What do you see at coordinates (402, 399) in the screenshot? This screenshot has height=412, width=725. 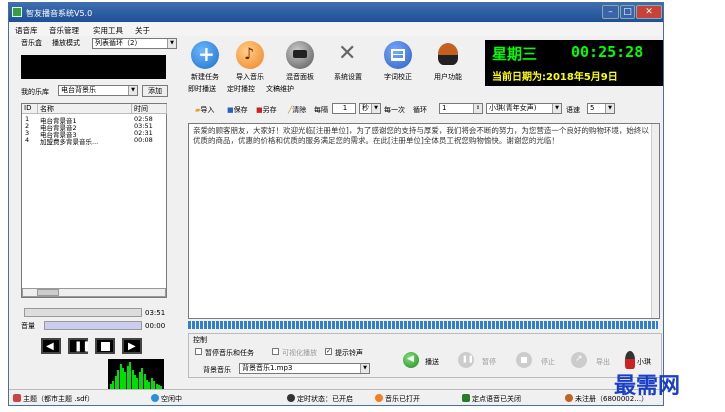 I see `status-music: 音乐已打开` at bounding box center [402, 399].